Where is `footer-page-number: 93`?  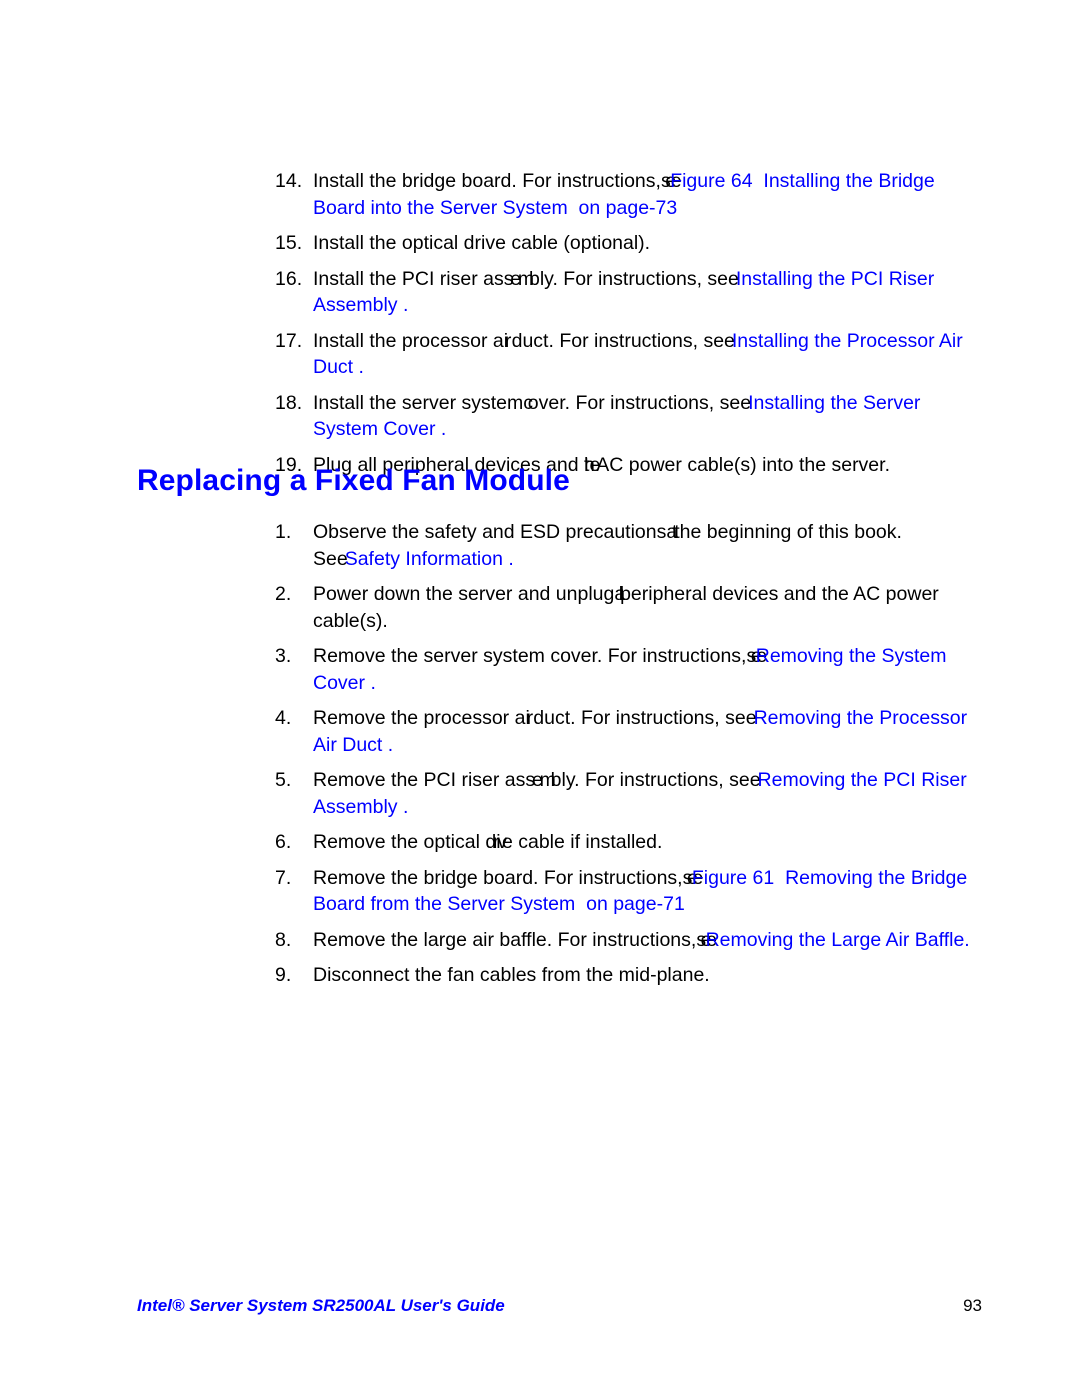
footer-page-number: 93 is located at coordinates (972, 1305).